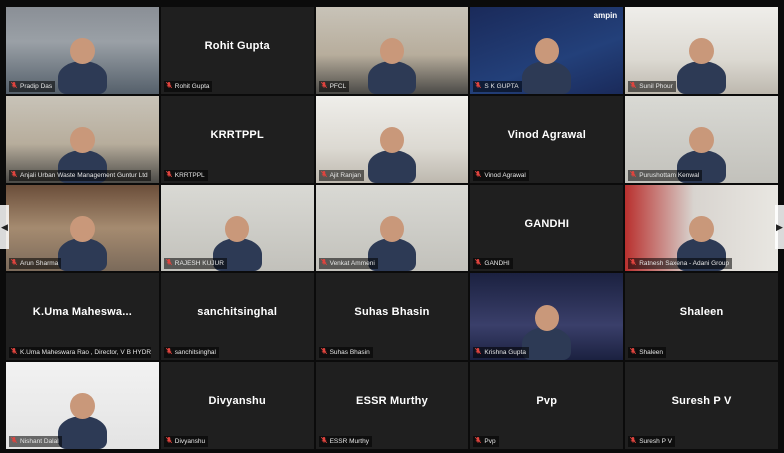 Image resolution: width=784 pixels, height=453 pixels. I want to click on participant-name-label: Vinod Agrawal, so click(501, 175).